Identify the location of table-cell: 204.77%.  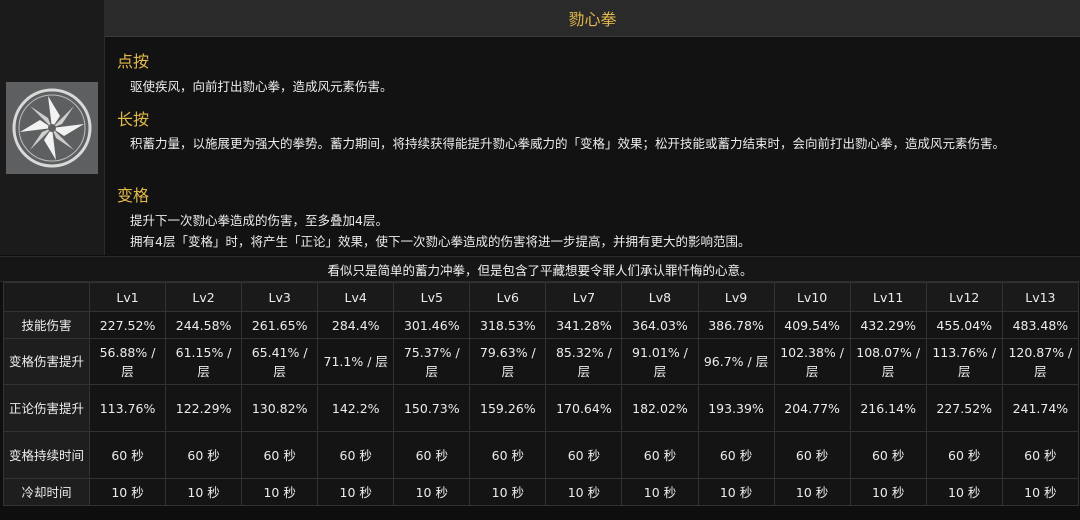
(812, 408).